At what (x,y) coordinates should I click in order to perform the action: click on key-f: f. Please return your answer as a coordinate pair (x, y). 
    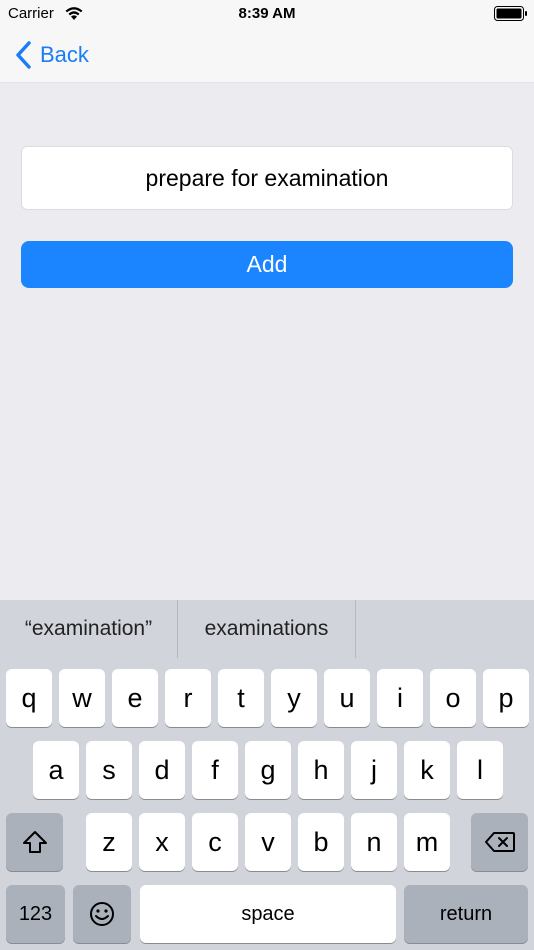
    Looking at the image, I should click on (215, 770).